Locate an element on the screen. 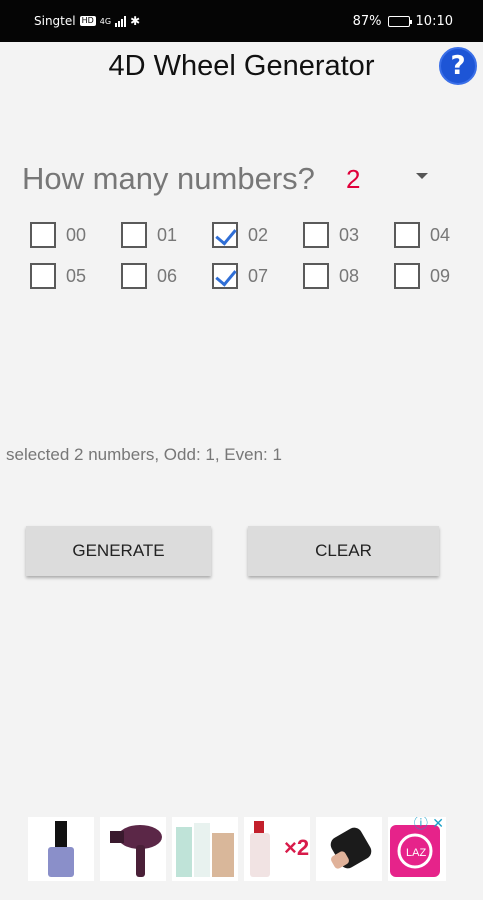 This screenshot has width=483, height=900. status-right: 87% 10:10 is located at coordinates (403, 21).